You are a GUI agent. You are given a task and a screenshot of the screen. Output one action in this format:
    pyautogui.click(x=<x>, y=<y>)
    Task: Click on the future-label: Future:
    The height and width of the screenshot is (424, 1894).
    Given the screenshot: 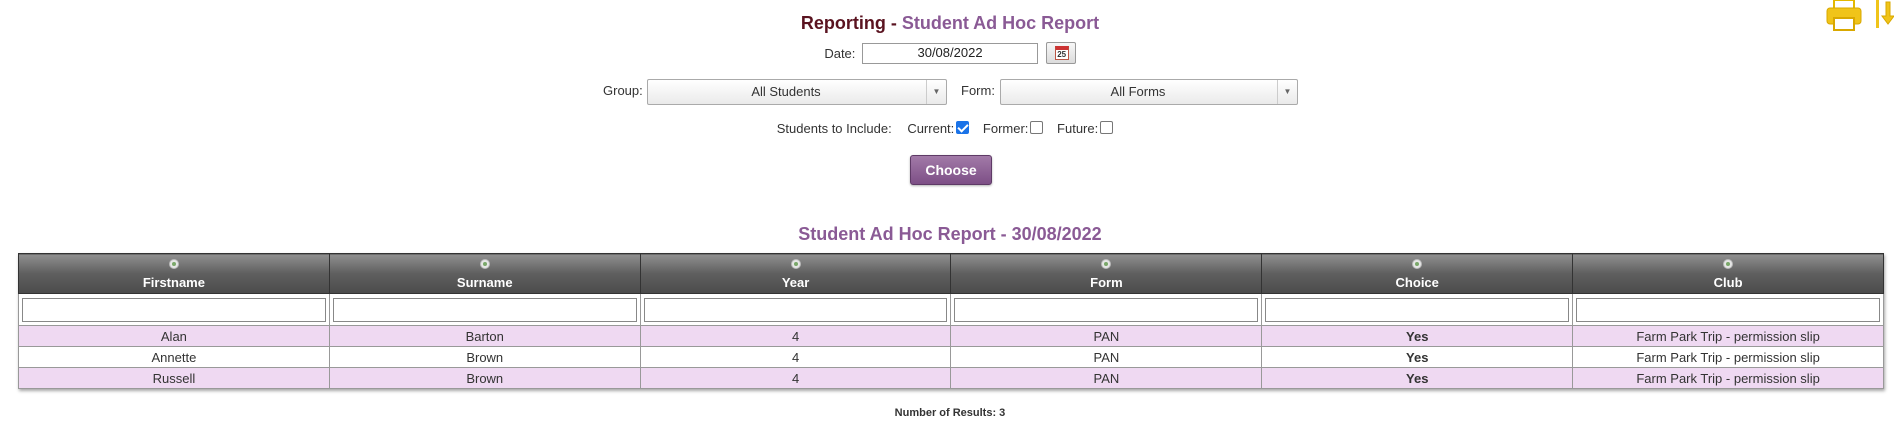 What is the action you would take?
    pyautogui.click(x=1078, y=129)
    